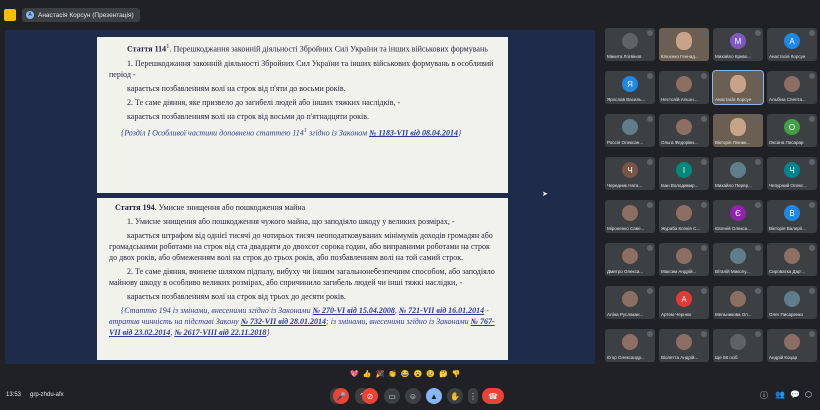 The width and height of the screenshot is (820, 410). Describe the element at coordinates (370, 396) in the screenshot. I see `camera-off-button: ⊘` at that location.